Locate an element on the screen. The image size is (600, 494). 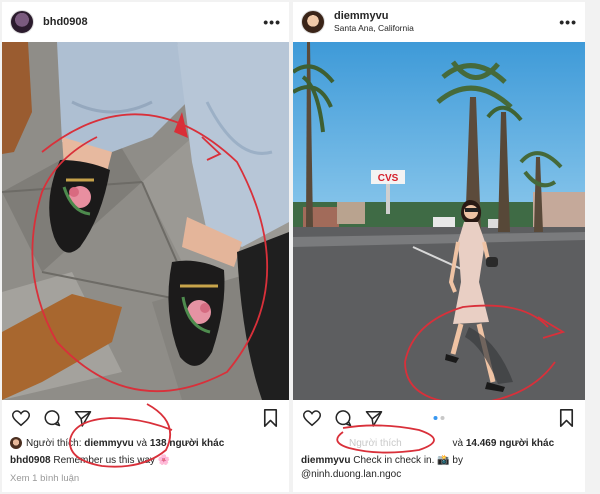
liker-username: diemmyvu is located at coordinates (108, 443).